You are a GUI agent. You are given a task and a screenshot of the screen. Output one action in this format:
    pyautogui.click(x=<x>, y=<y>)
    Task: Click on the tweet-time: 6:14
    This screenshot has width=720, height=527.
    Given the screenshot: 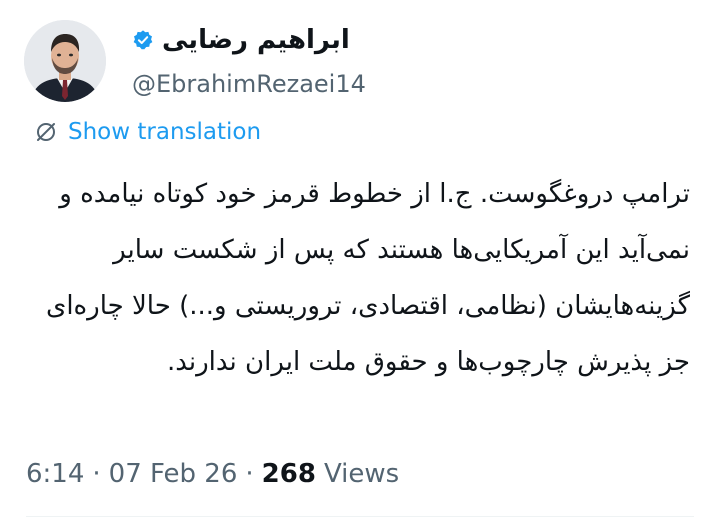 What is the action you would take?
    pyautogui.click(x=55, y=474)
    